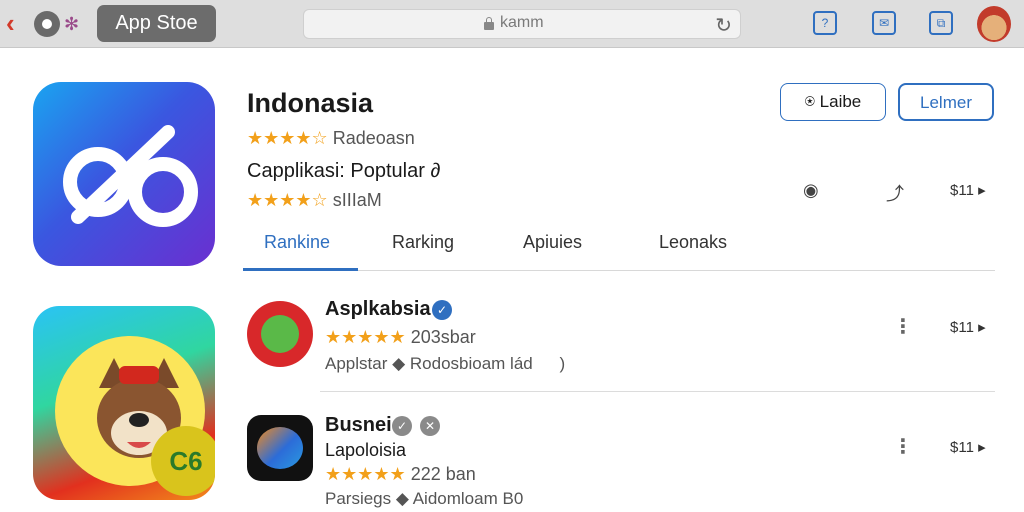  Describe the element at coordinates (443, 474) in the screenshot. I see `list-item-count: 222 ban` at that location.